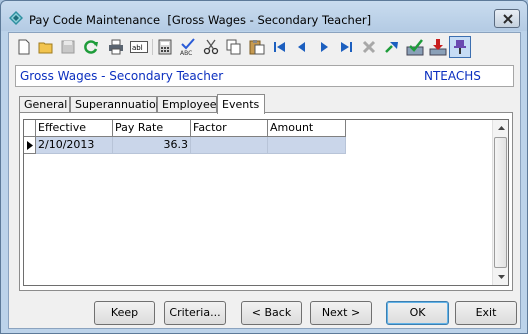 This screenshot has width=528, height=334. What do you see at coordinates (292, 127) in the screenshot?
I see `column-header-label: Amount` at bounding box center [292, 127].